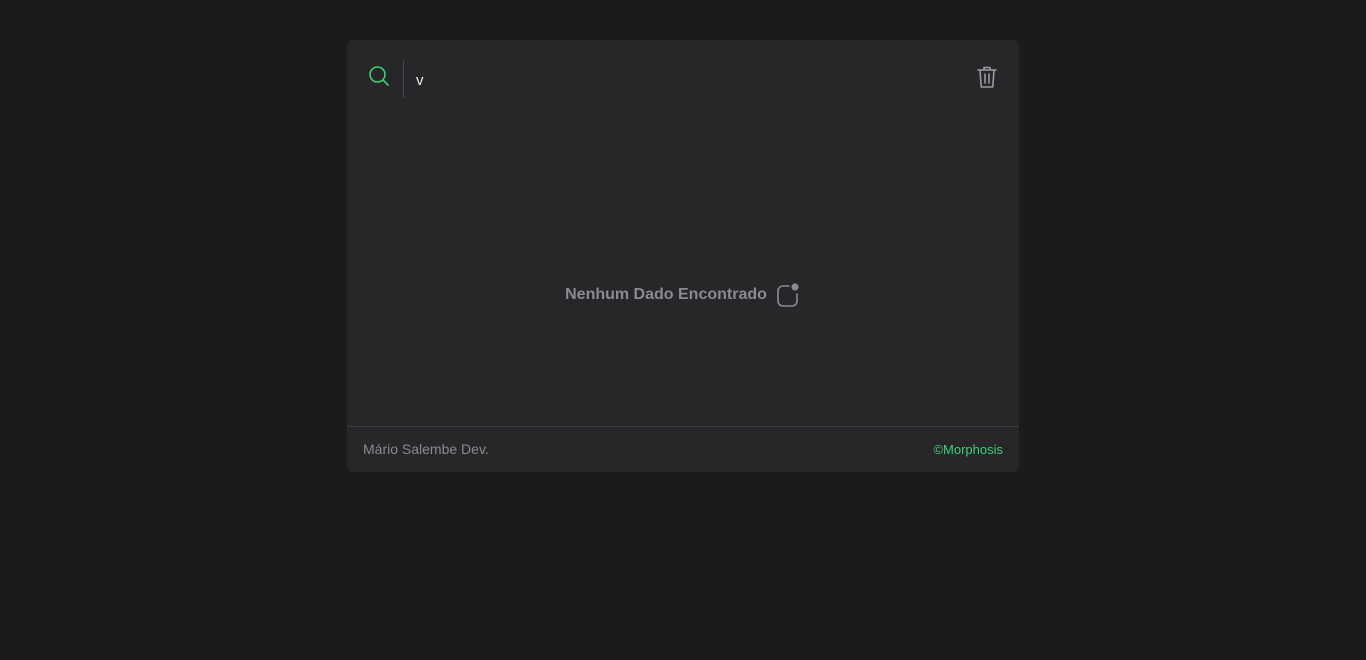  Describe the element at coordinates (426, 449) in the screenshot. I see `footer-author: Mário Salembe Dev.` at that location.